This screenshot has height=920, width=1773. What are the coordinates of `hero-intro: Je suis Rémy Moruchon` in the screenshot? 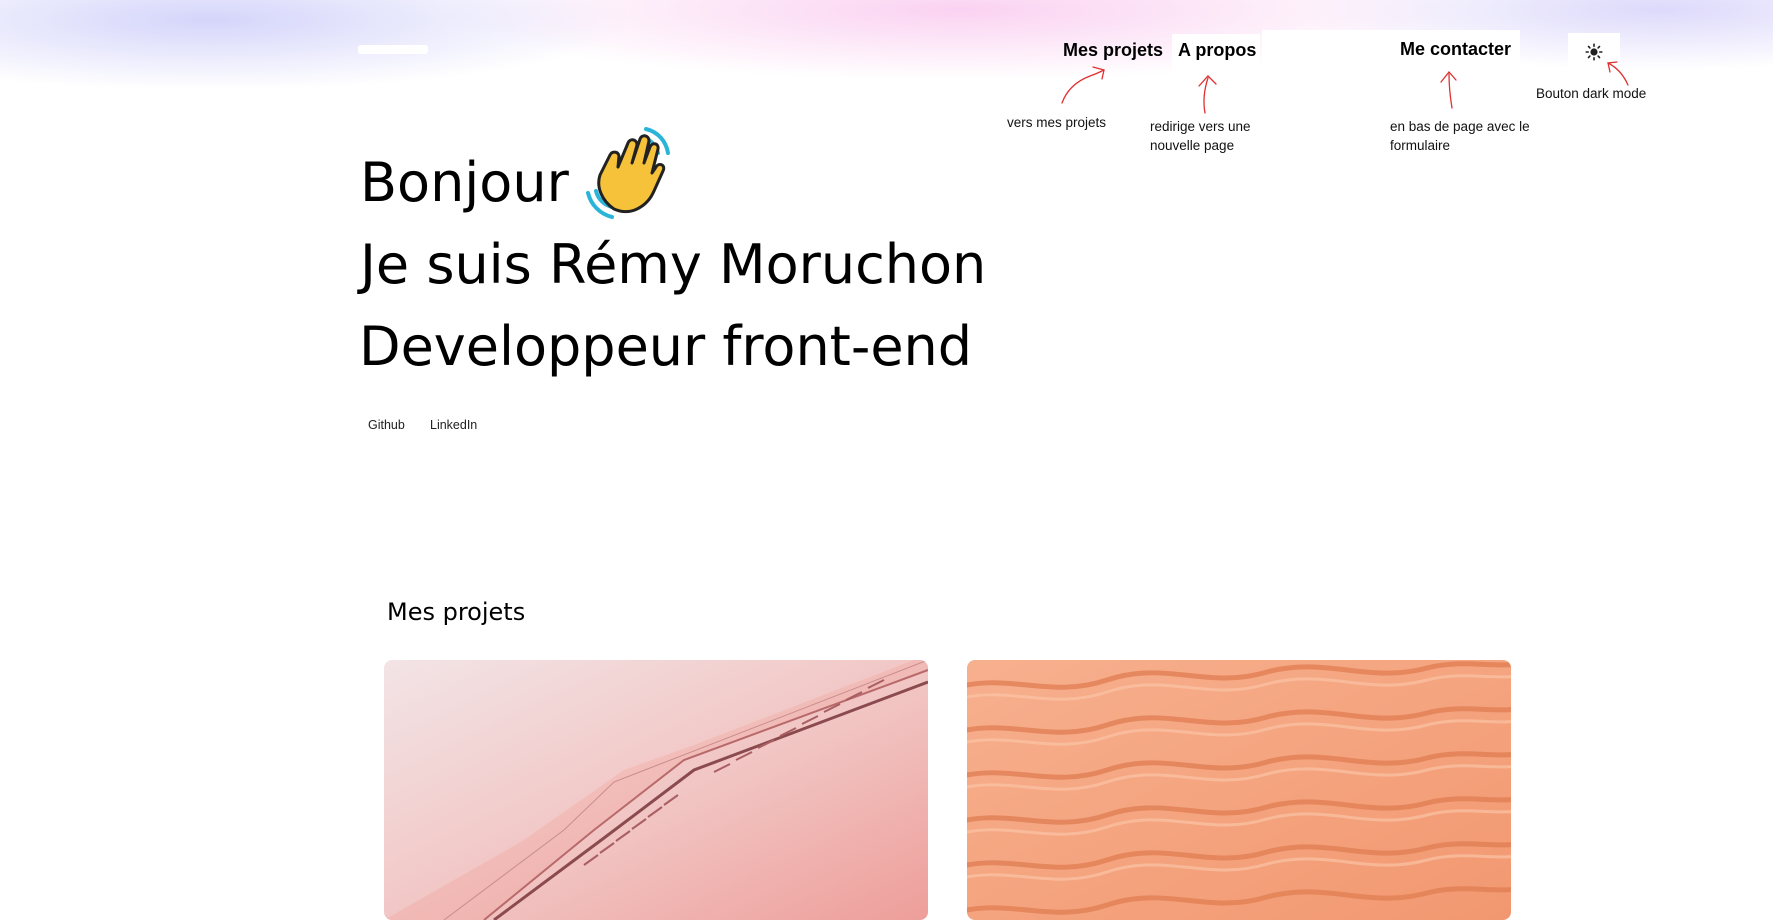 It's located at (673, 264).